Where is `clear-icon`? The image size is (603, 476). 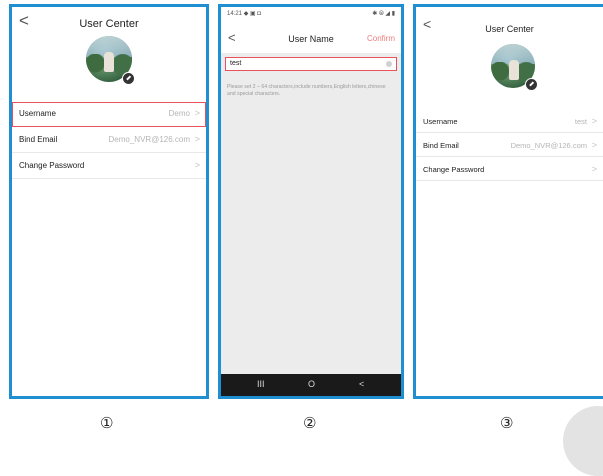 clear-icon is located at coordinates (389, 64).